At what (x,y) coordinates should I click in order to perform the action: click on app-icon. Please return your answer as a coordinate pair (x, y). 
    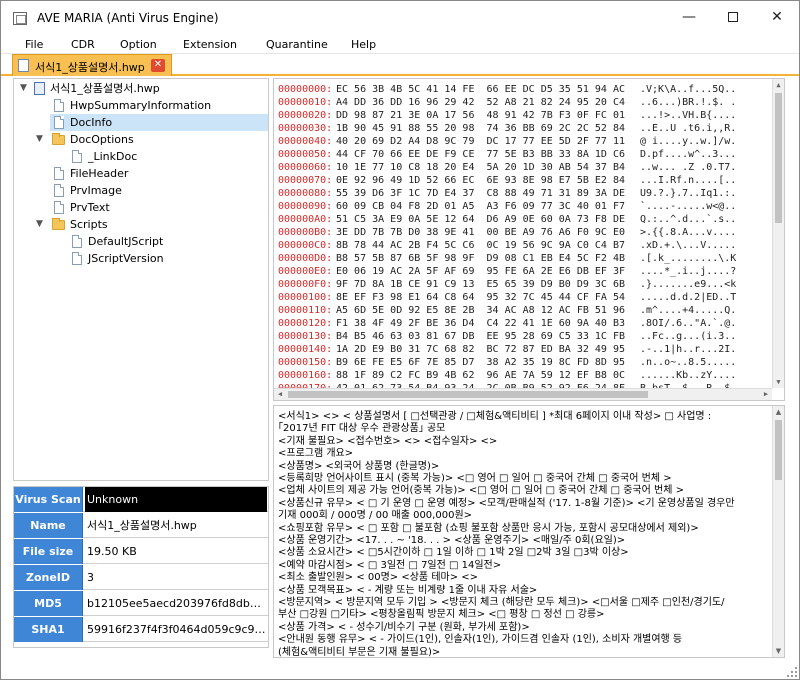
    Looking at the image, I should click on (20, 18).